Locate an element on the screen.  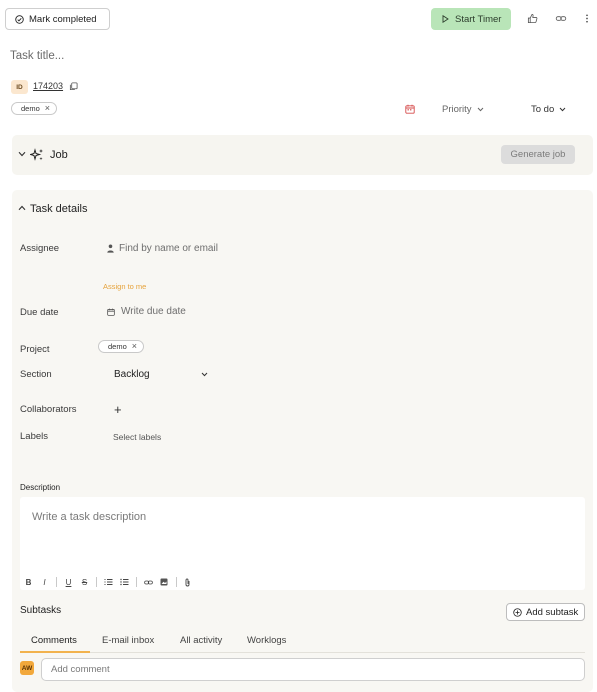
section-label: Section is located at coordinates (36, 374).